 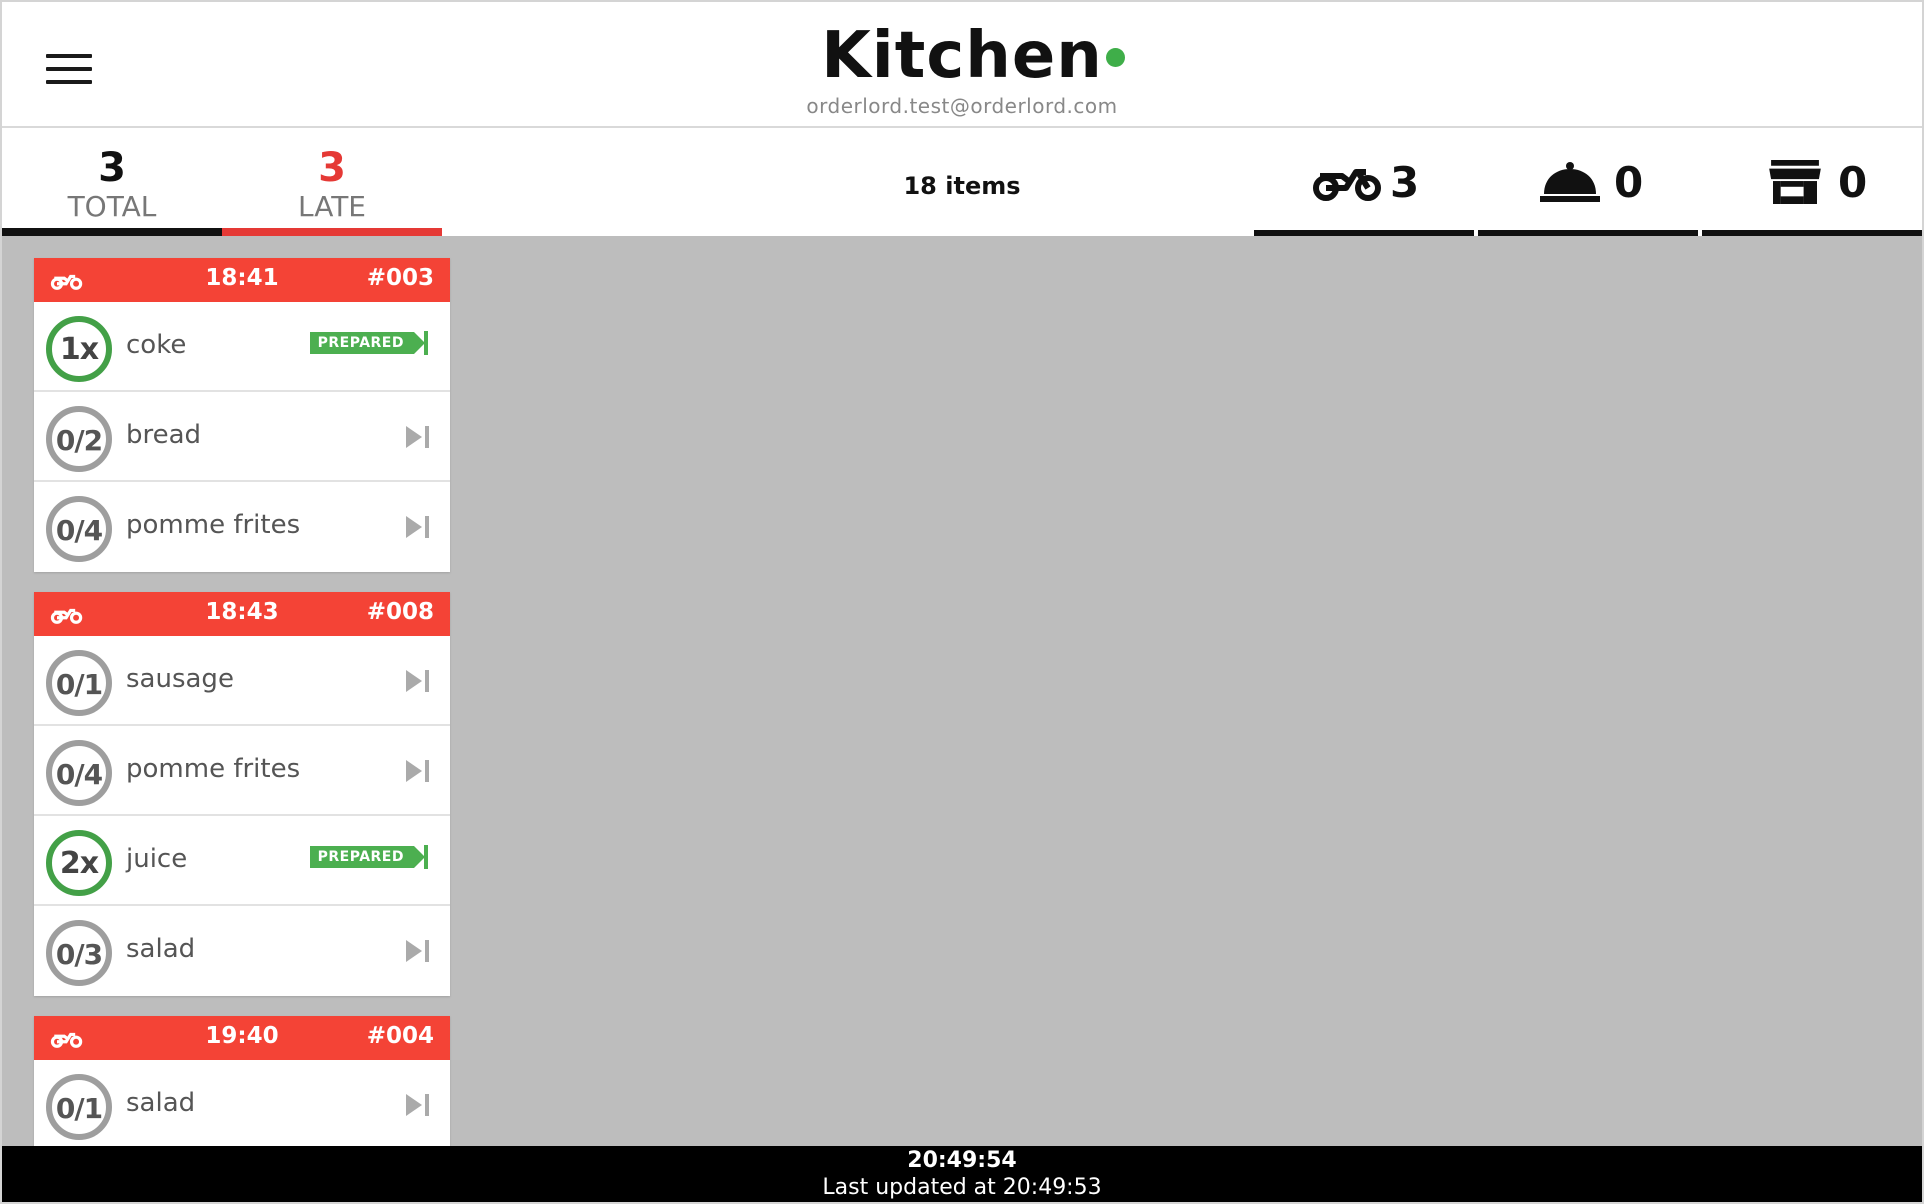 I want to click on tab-late-underline, so click(x=332, y=232).